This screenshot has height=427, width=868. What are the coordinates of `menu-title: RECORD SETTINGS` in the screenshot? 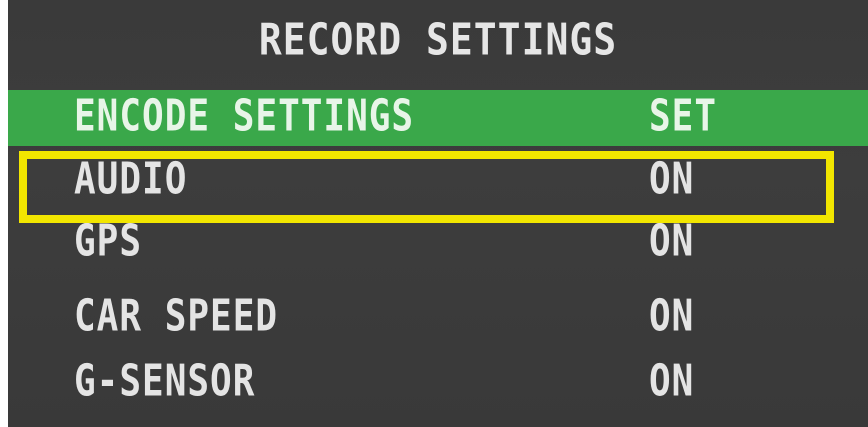 It's located at (438, 39).